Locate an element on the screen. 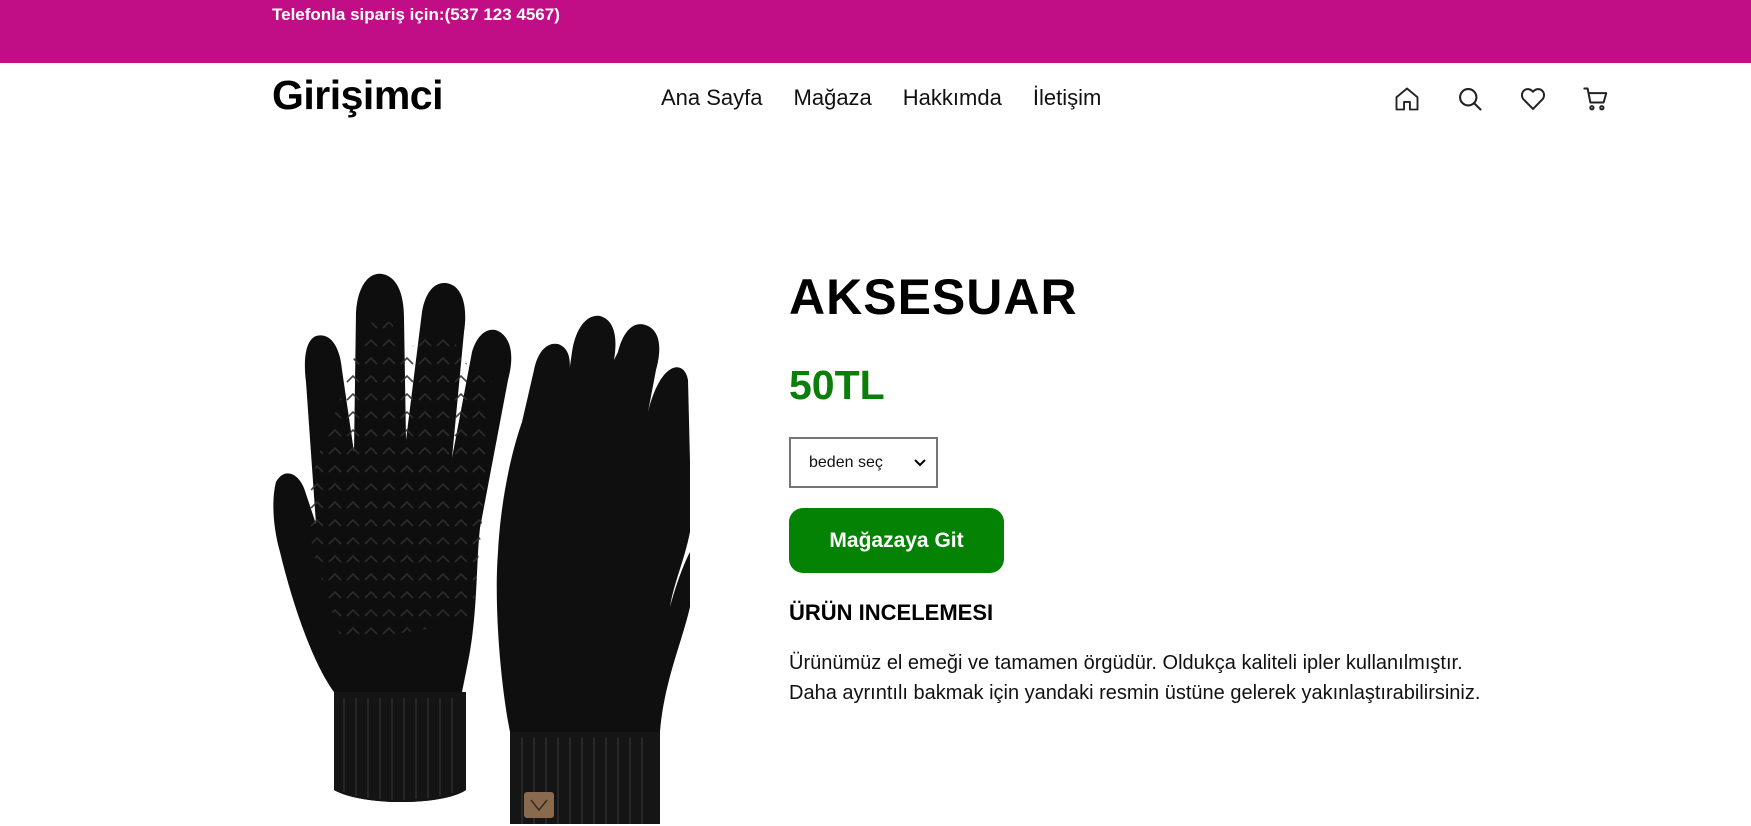 The height and width of the screenshot is (826, 1751). nav-link-store: Mağaza is located at coordinates (833, 98).